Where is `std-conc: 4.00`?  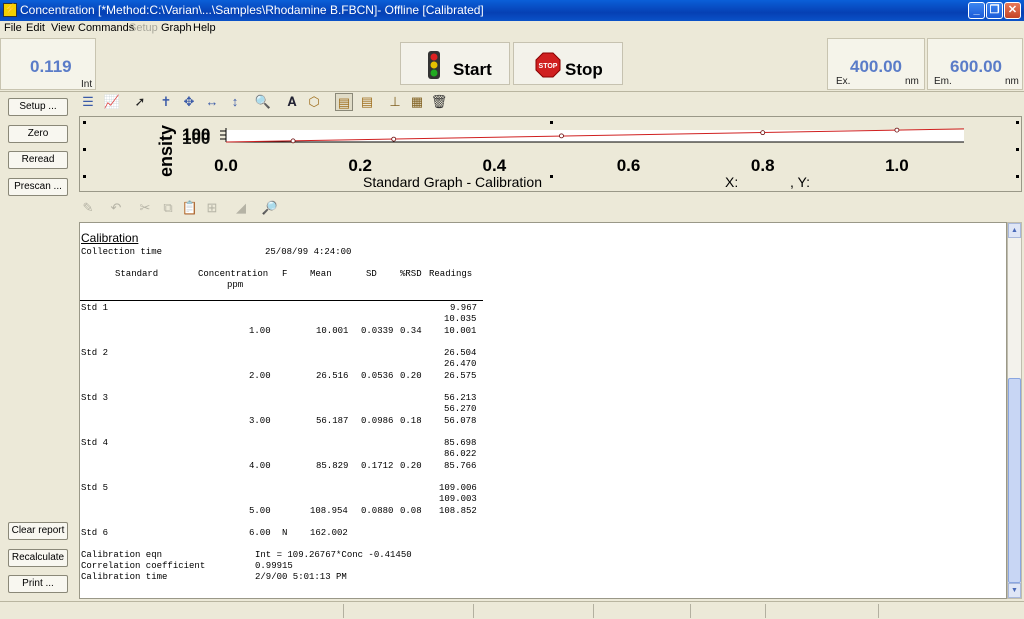 std-conc: 4.00 is located at coordinates (260, 466).